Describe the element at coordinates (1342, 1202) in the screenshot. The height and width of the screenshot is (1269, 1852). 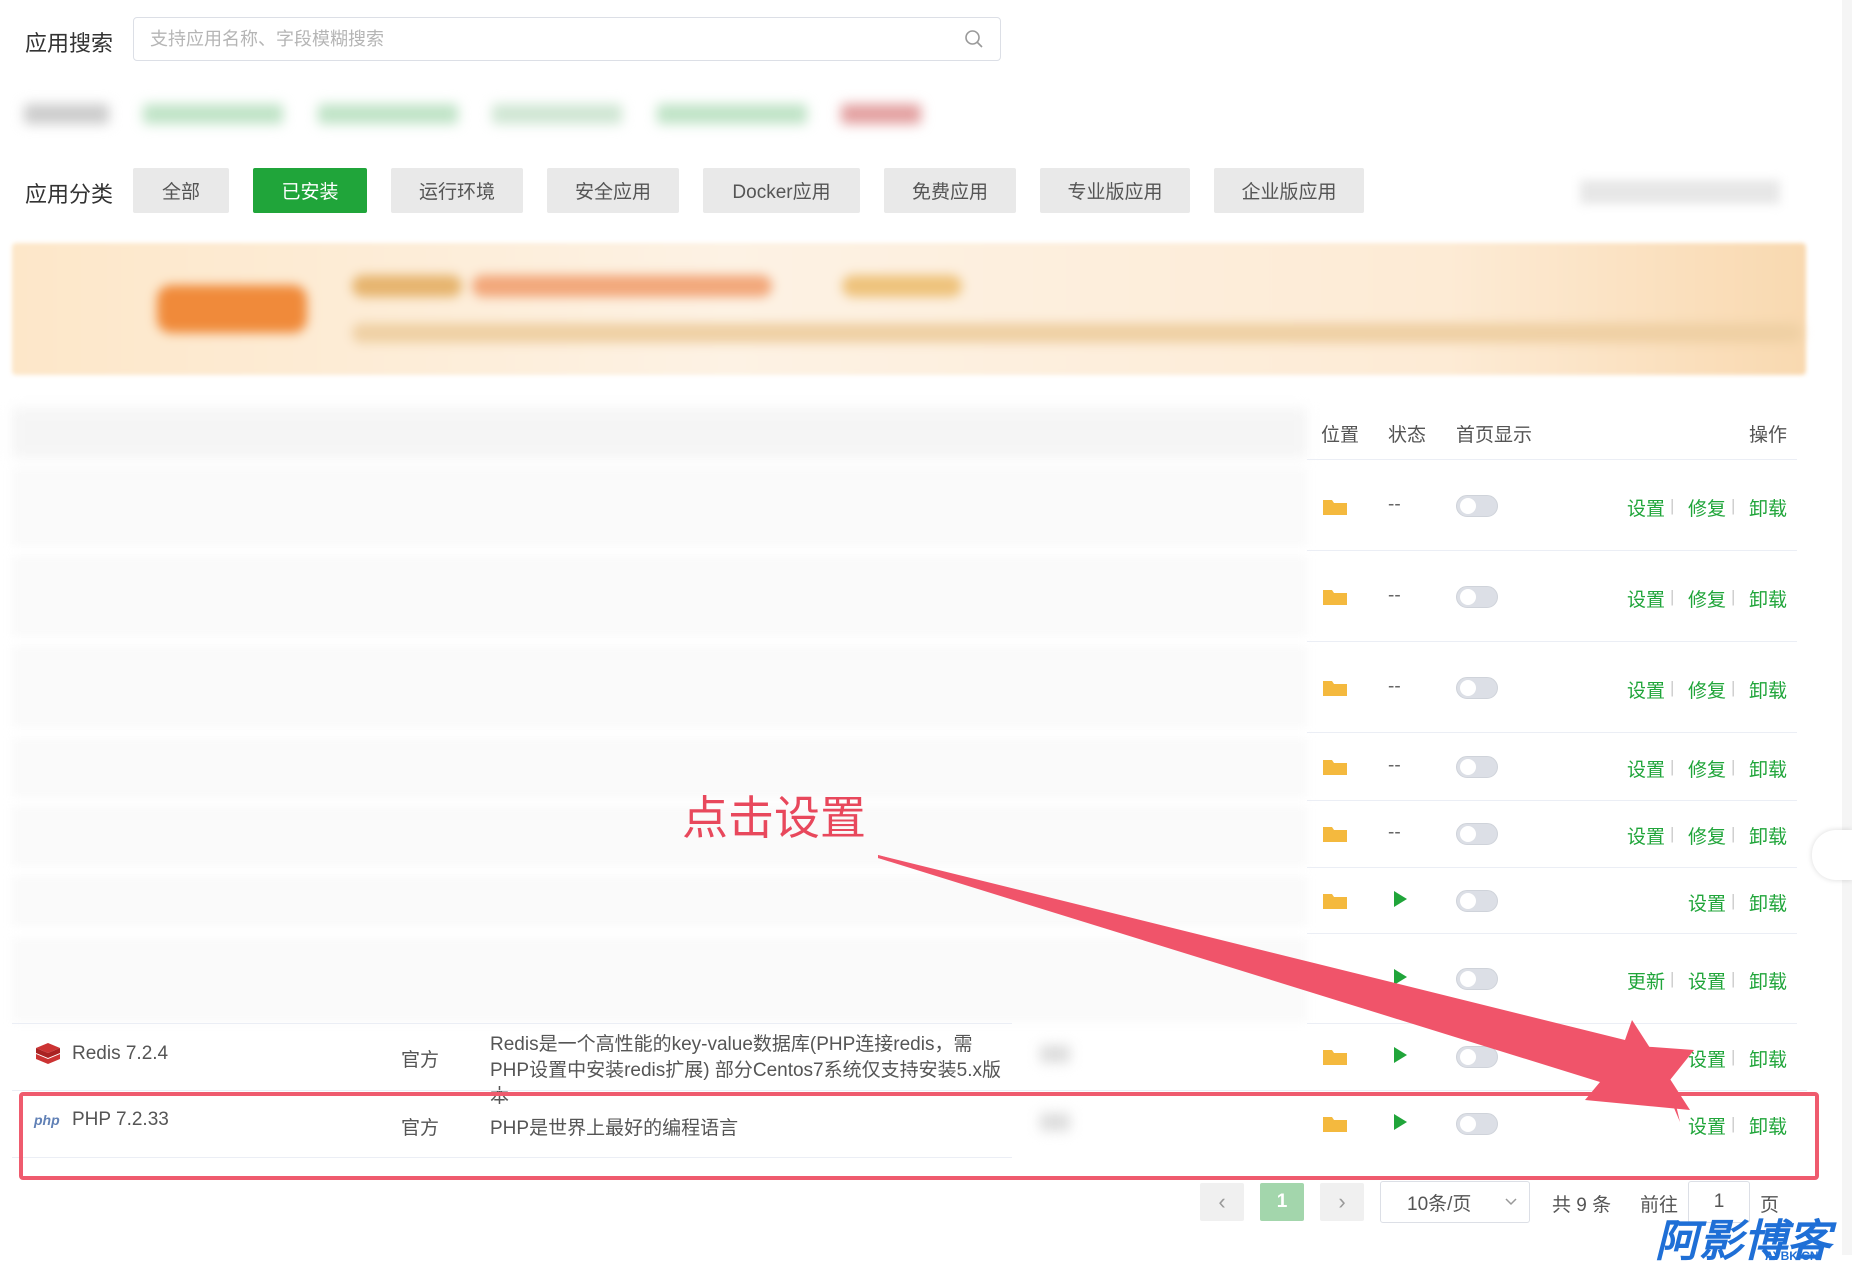
I see `next-page-button: ›` at that location.